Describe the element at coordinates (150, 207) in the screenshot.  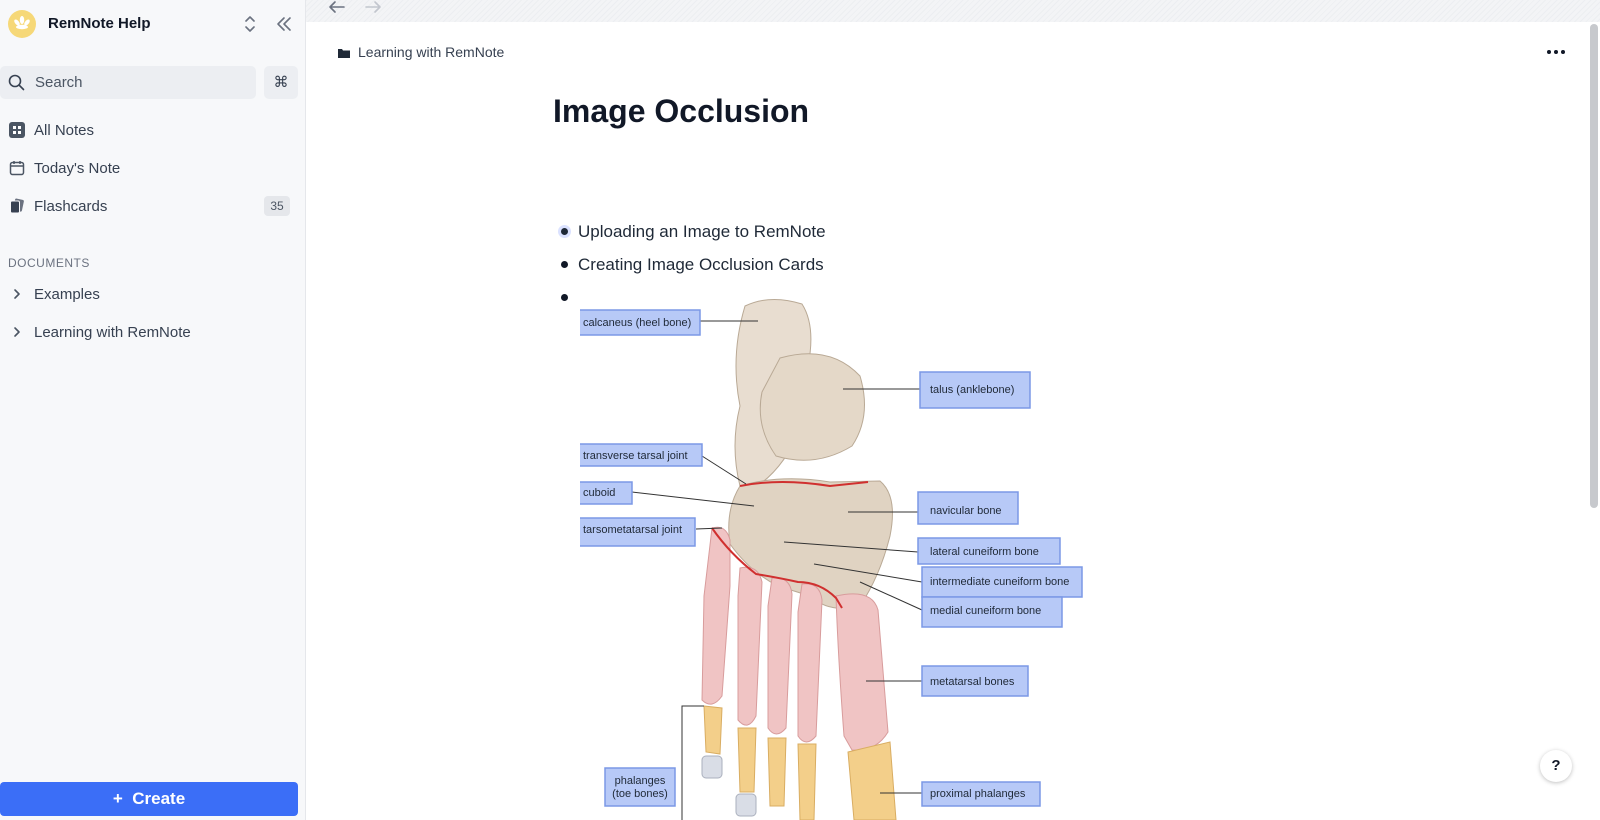
I see `sidebar-item-flashcards: Flashcards 35` at that location.